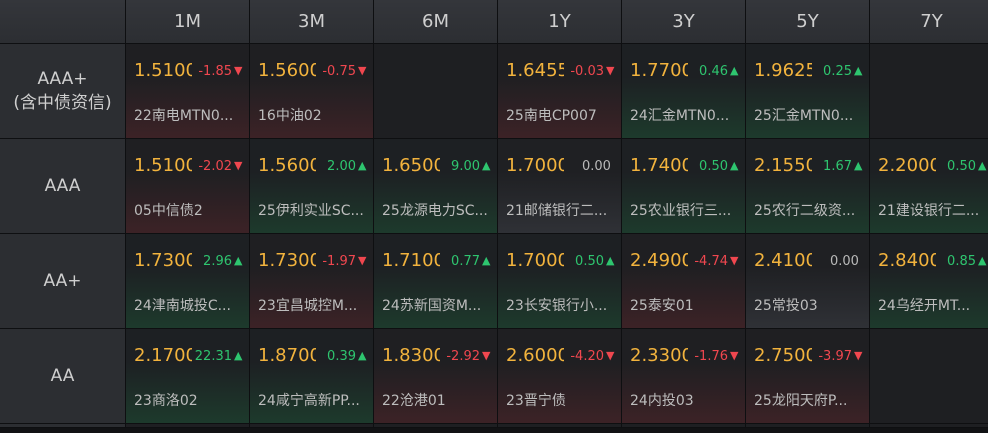 Image resolution: width=988 pixels, height=433 pixels. What do you see at coordinates (63, 22) in the screenshot?
I see `corner-header` at bounding box center [63, 22].